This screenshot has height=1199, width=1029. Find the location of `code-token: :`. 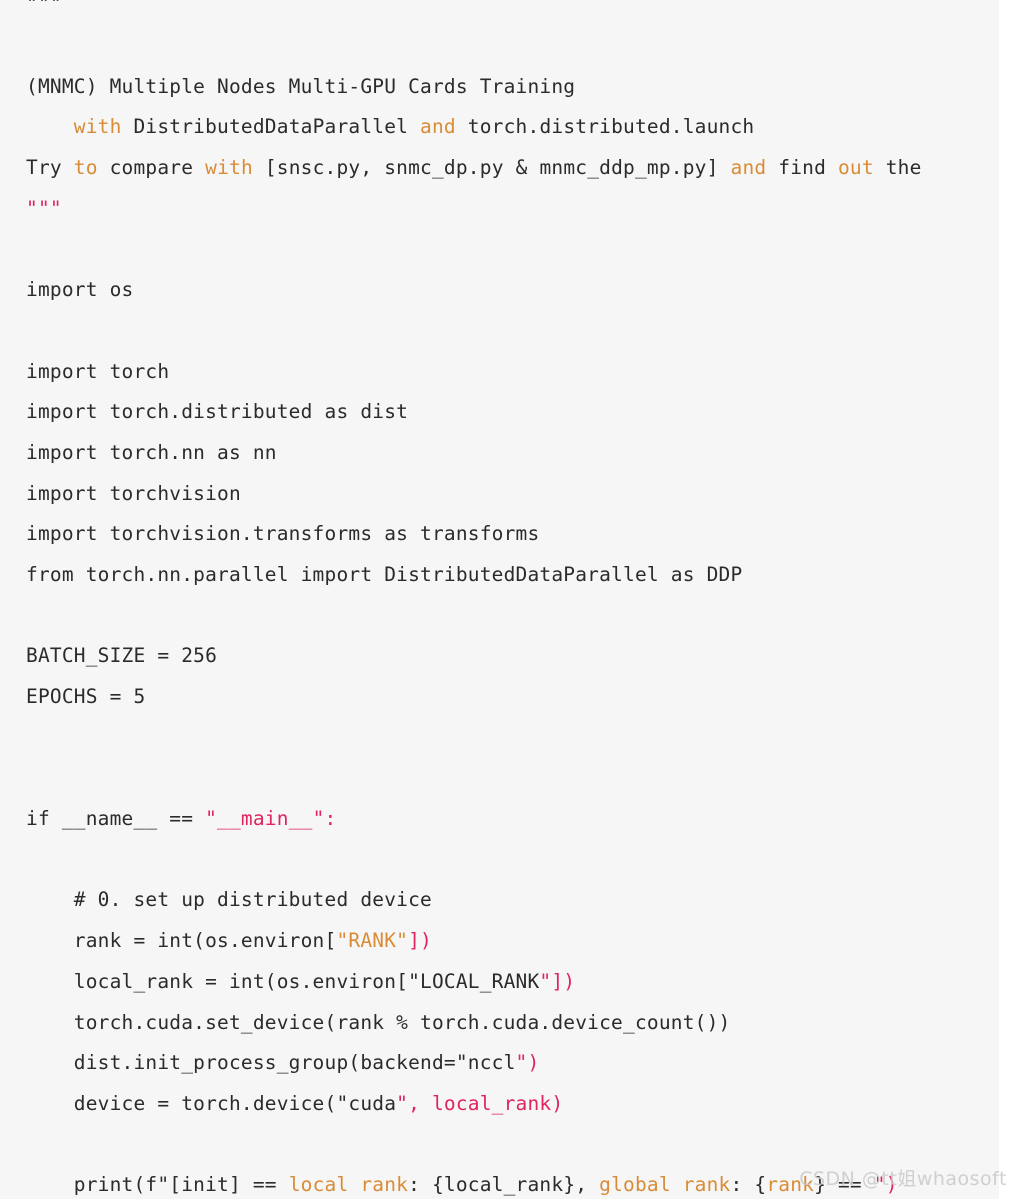

code-token: : is located at coordinates (330, 819).